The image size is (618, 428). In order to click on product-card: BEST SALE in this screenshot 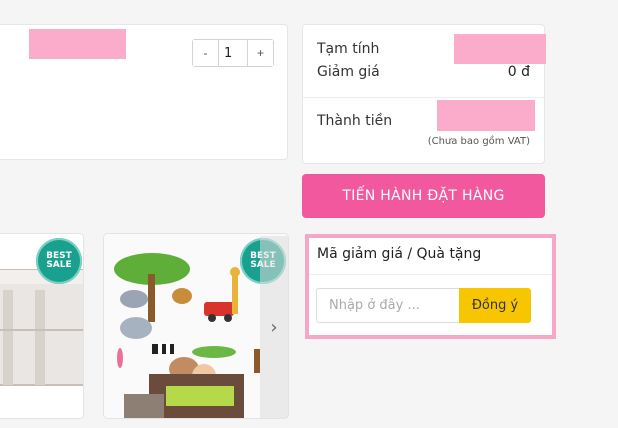, I will do `click(42, 326)`.